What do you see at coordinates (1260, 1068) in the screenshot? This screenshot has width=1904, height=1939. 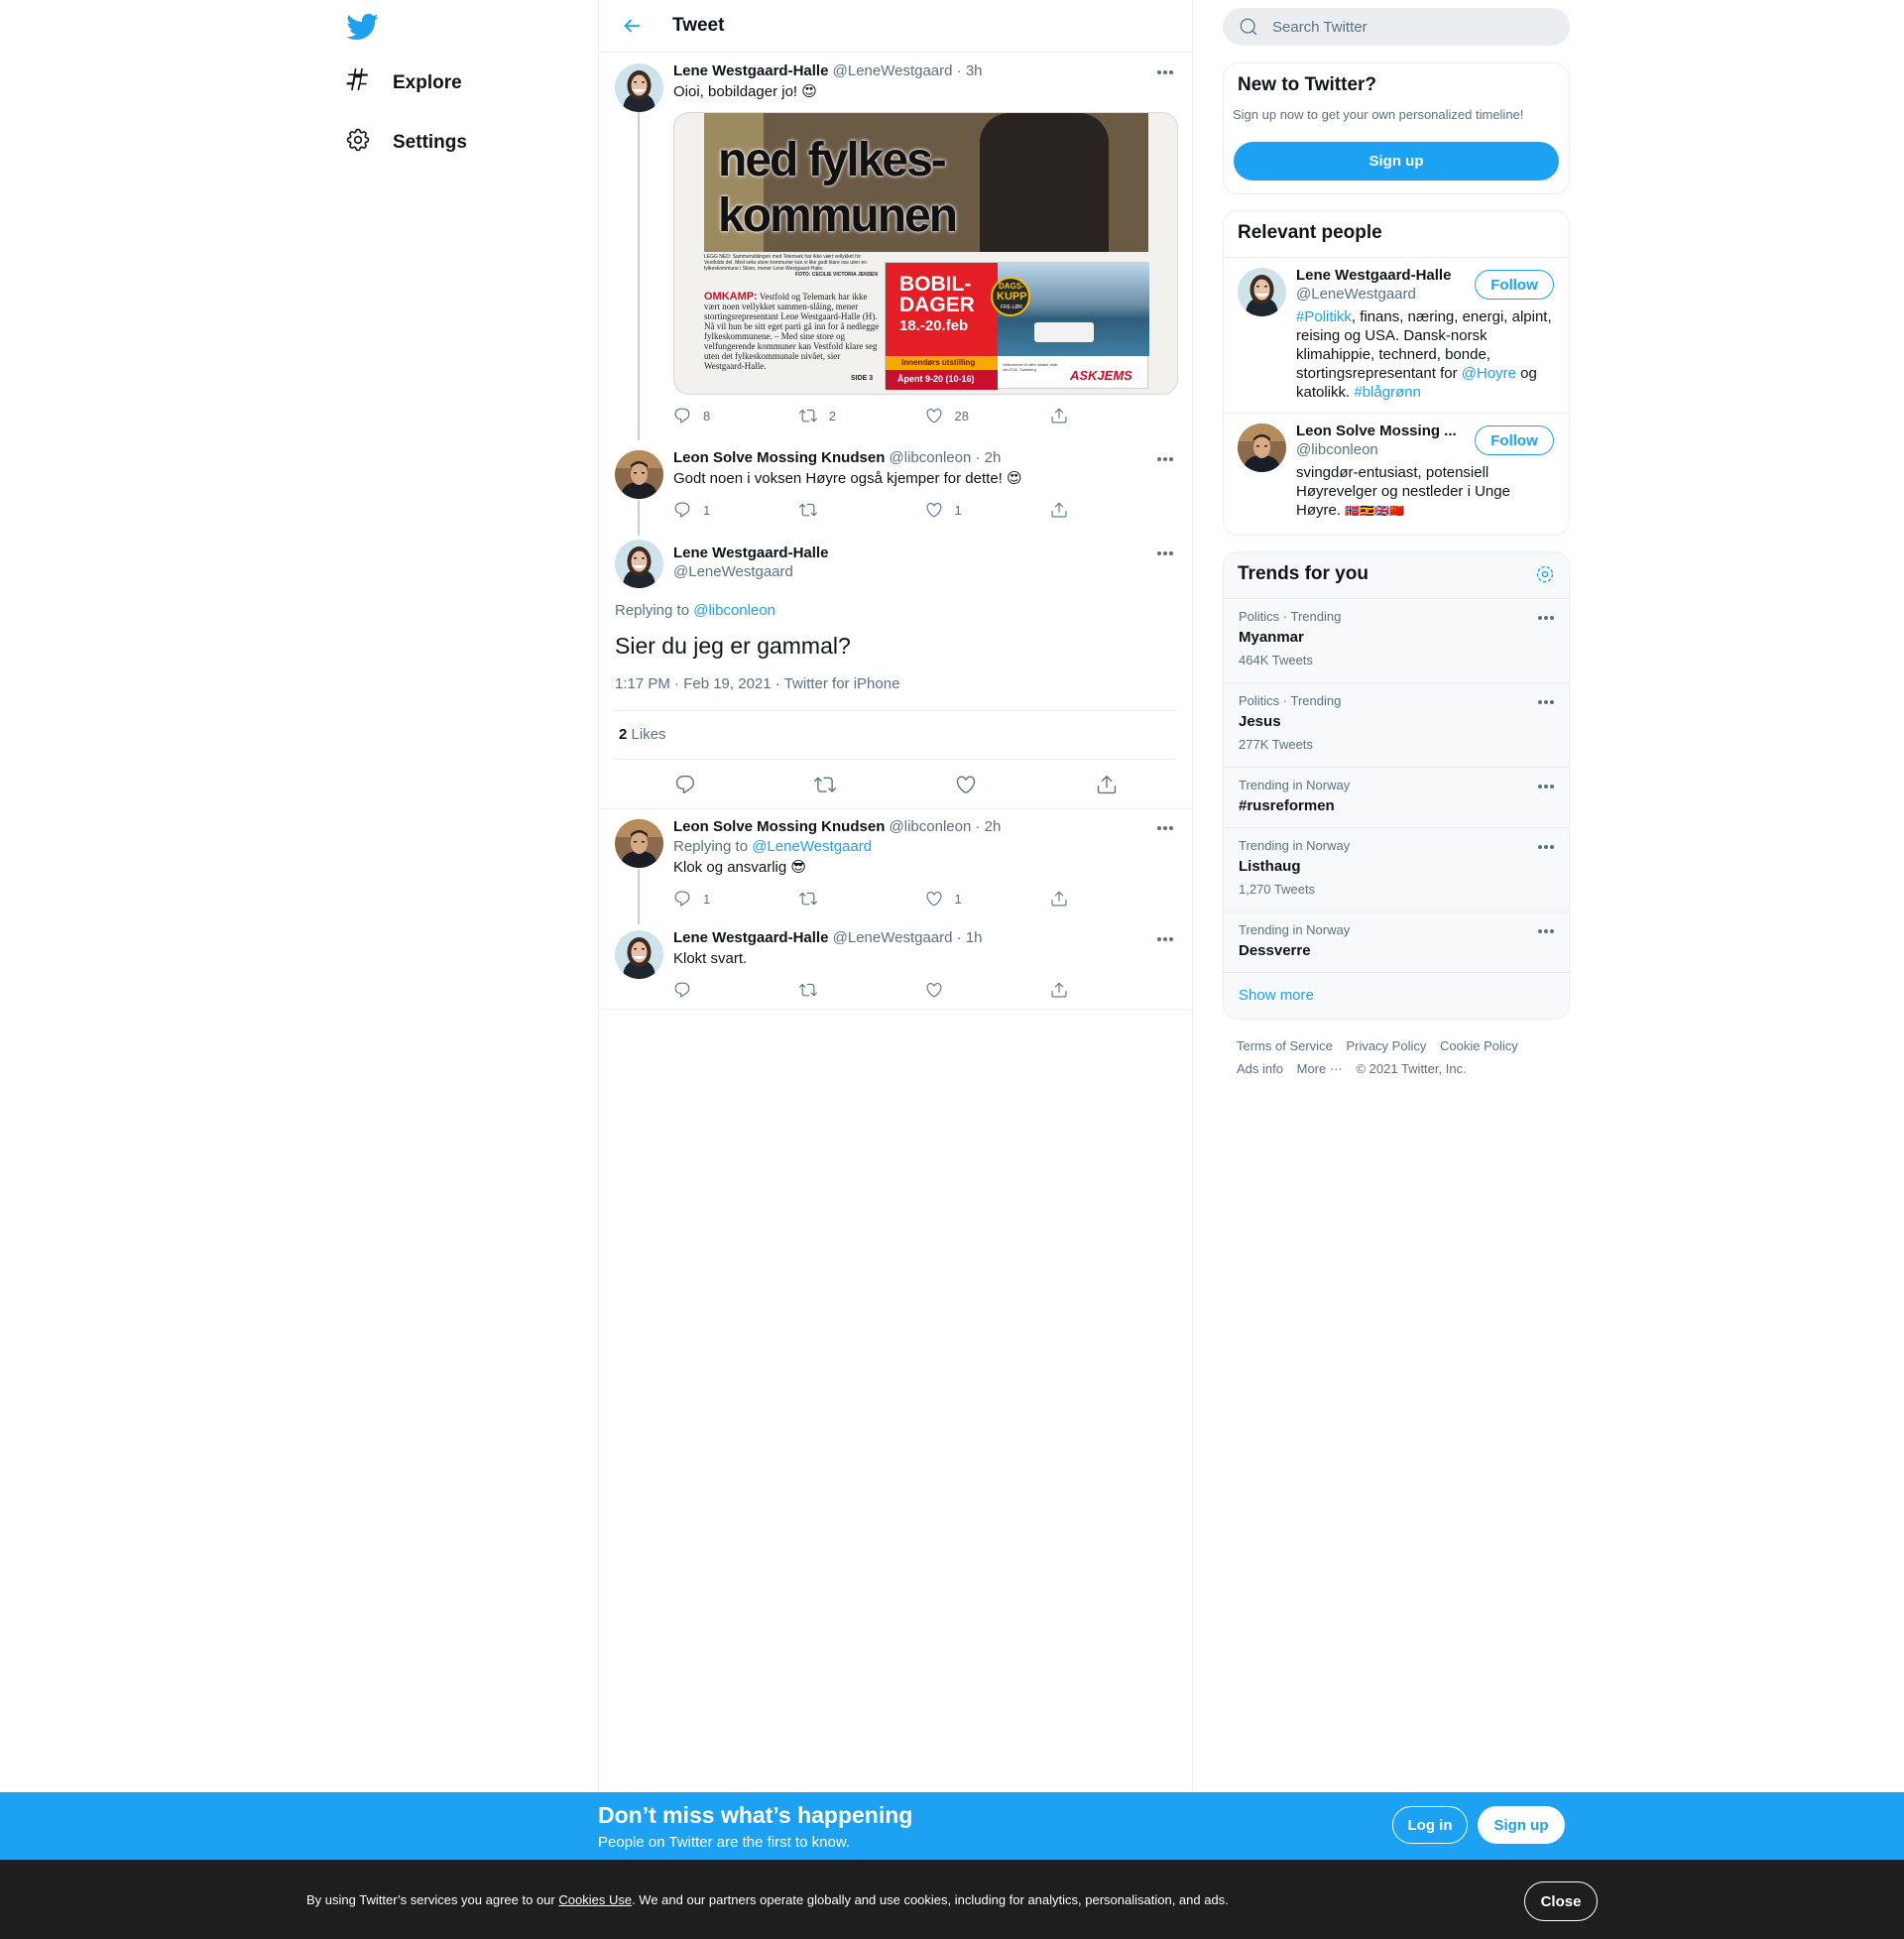 I see `ads-info-link: Ads info` at bounding box center [1260, 1068].